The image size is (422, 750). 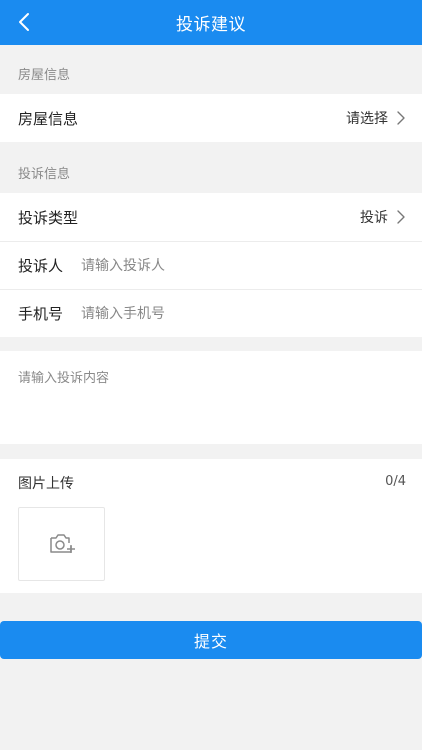 I want to click on page-title: 投诉建议, so click(x=211, y=25).